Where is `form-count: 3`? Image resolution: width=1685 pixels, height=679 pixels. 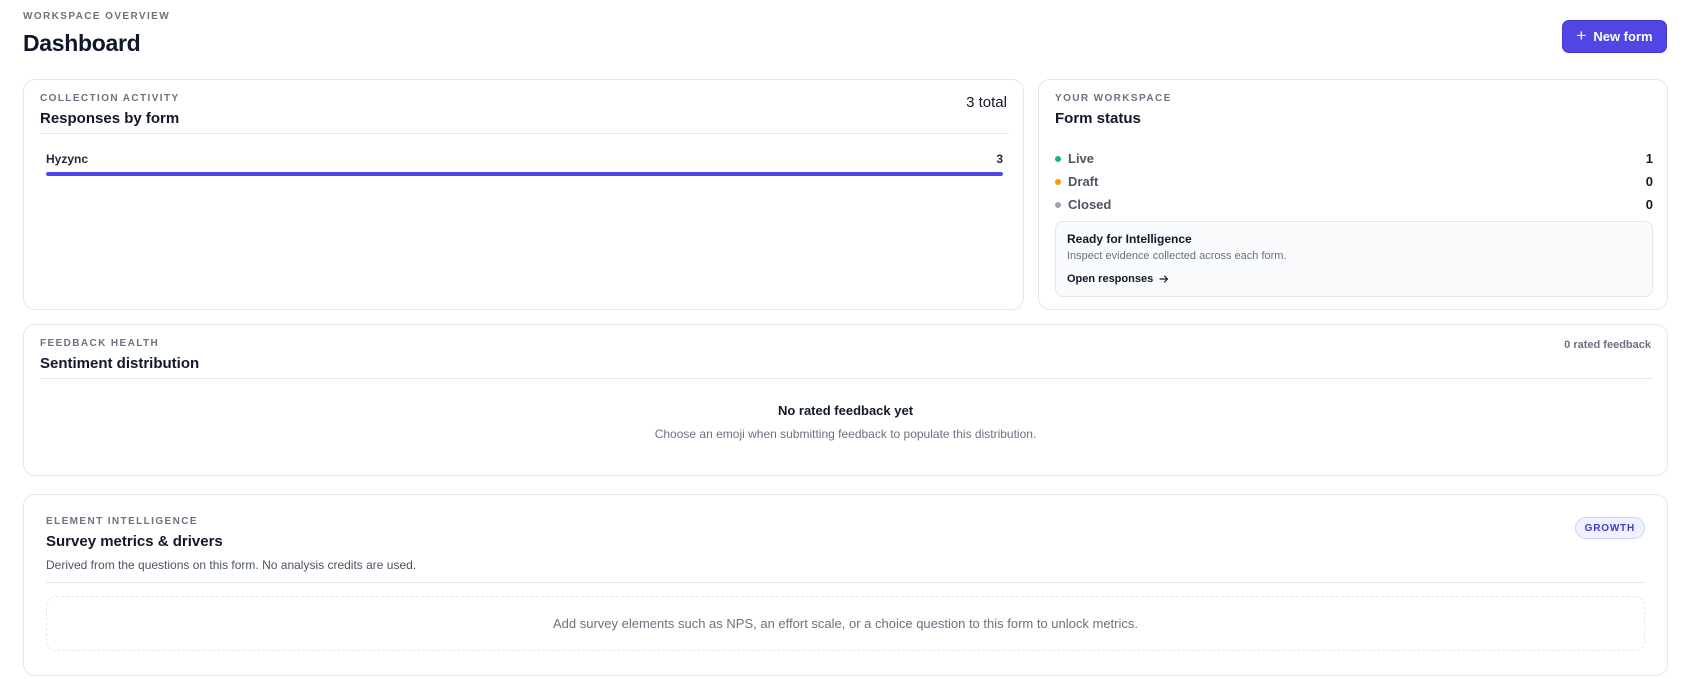
form-count: 3 is located at coordinates (999, 159).